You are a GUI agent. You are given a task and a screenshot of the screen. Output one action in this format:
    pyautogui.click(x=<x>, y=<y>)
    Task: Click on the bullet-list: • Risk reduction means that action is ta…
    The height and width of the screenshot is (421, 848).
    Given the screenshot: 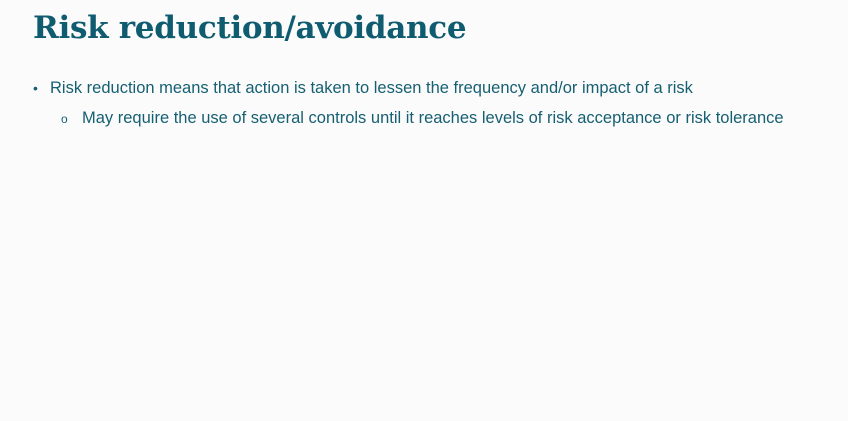 What is the action you would take?
    pyautogui.click(x=408, y=103)
    